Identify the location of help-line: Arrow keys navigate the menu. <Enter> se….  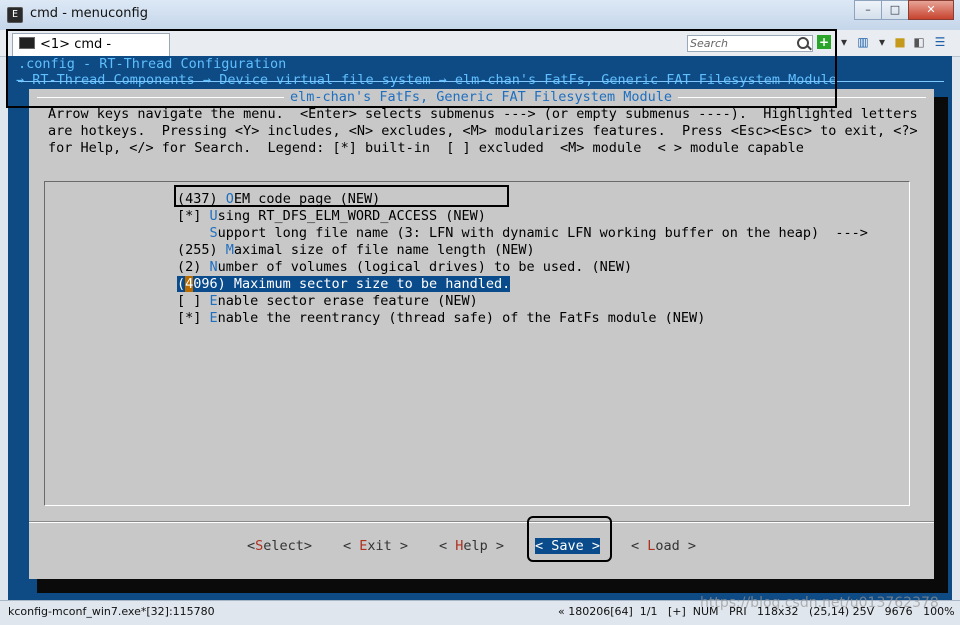
(483, 114).